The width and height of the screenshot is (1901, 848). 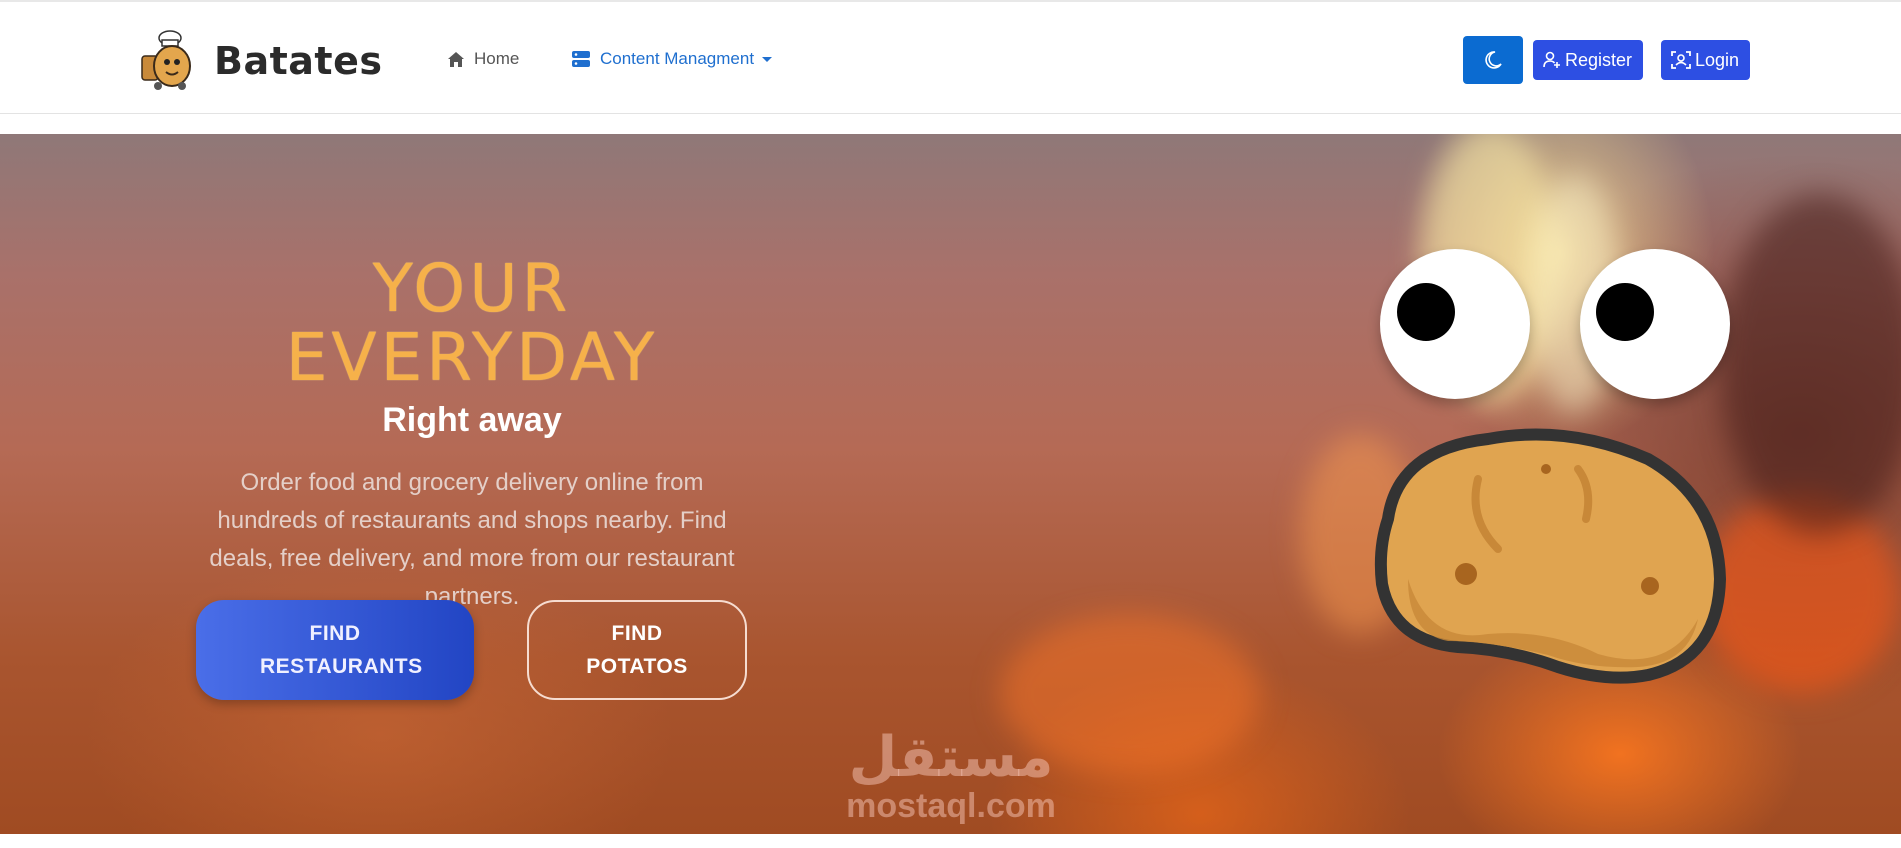 I want to click on mascot-left-pupil, so click(x=1426, y=312).